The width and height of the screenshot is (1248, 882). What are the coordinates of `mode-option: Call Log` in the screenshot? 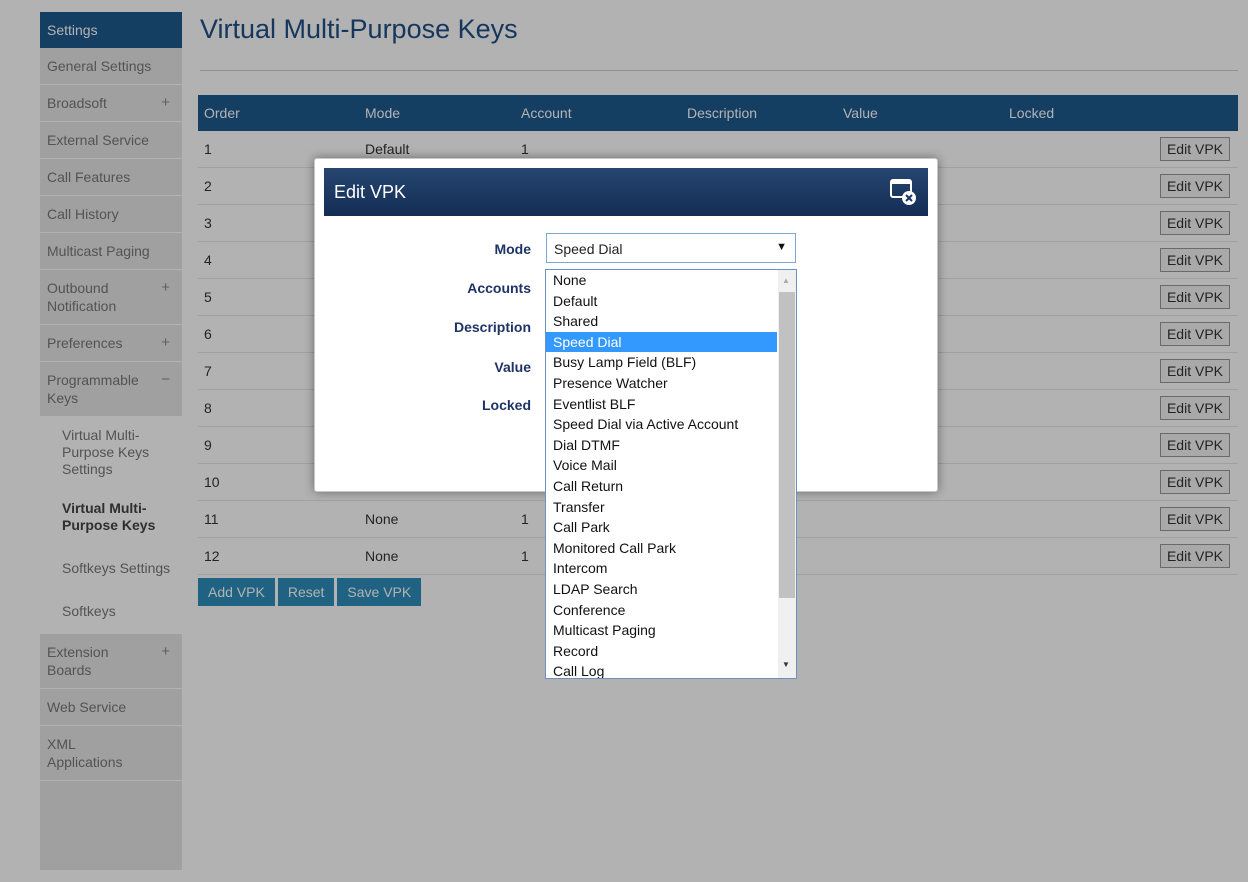 It's located at (661, 669).